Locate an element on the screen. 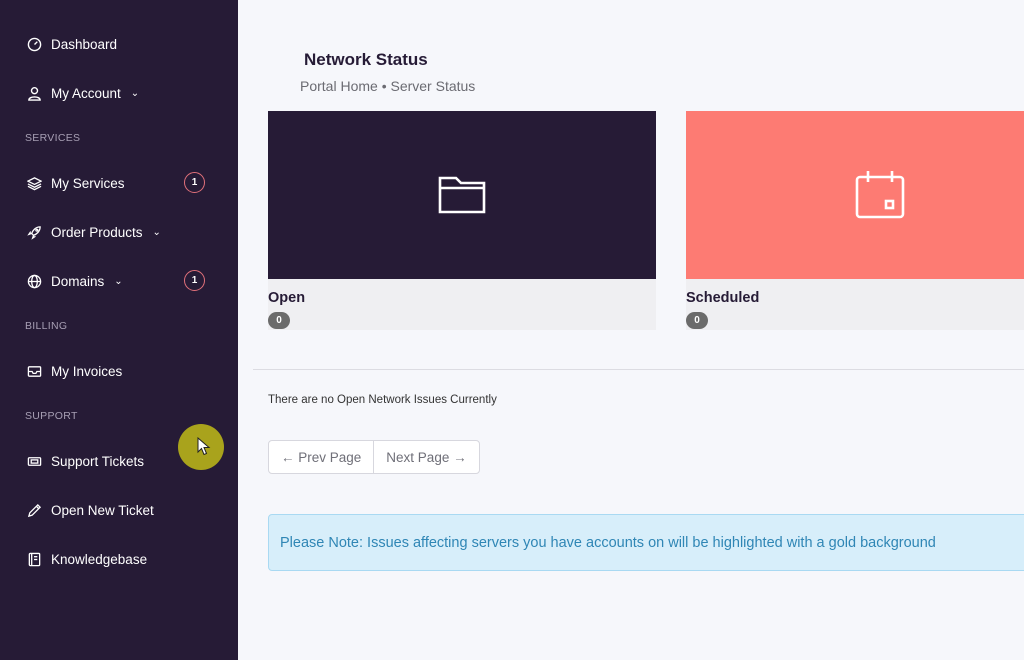  pagination: ← Prev Page Next Page → is located at coordinates (374, 457).